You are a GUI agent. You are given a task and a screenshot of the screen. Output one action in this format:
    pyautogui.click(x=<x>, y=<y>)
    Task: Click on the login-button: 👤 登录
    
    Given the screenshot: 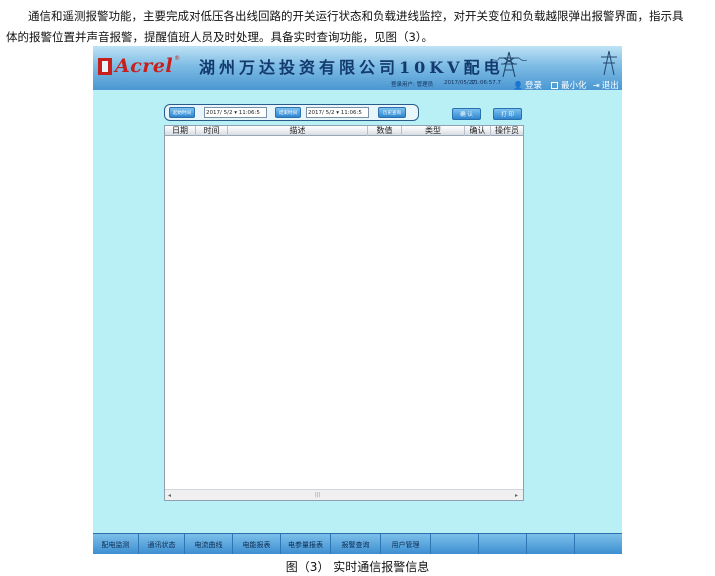 What is the action you would take?
    pyautogui.click(x=527, y=85)
    